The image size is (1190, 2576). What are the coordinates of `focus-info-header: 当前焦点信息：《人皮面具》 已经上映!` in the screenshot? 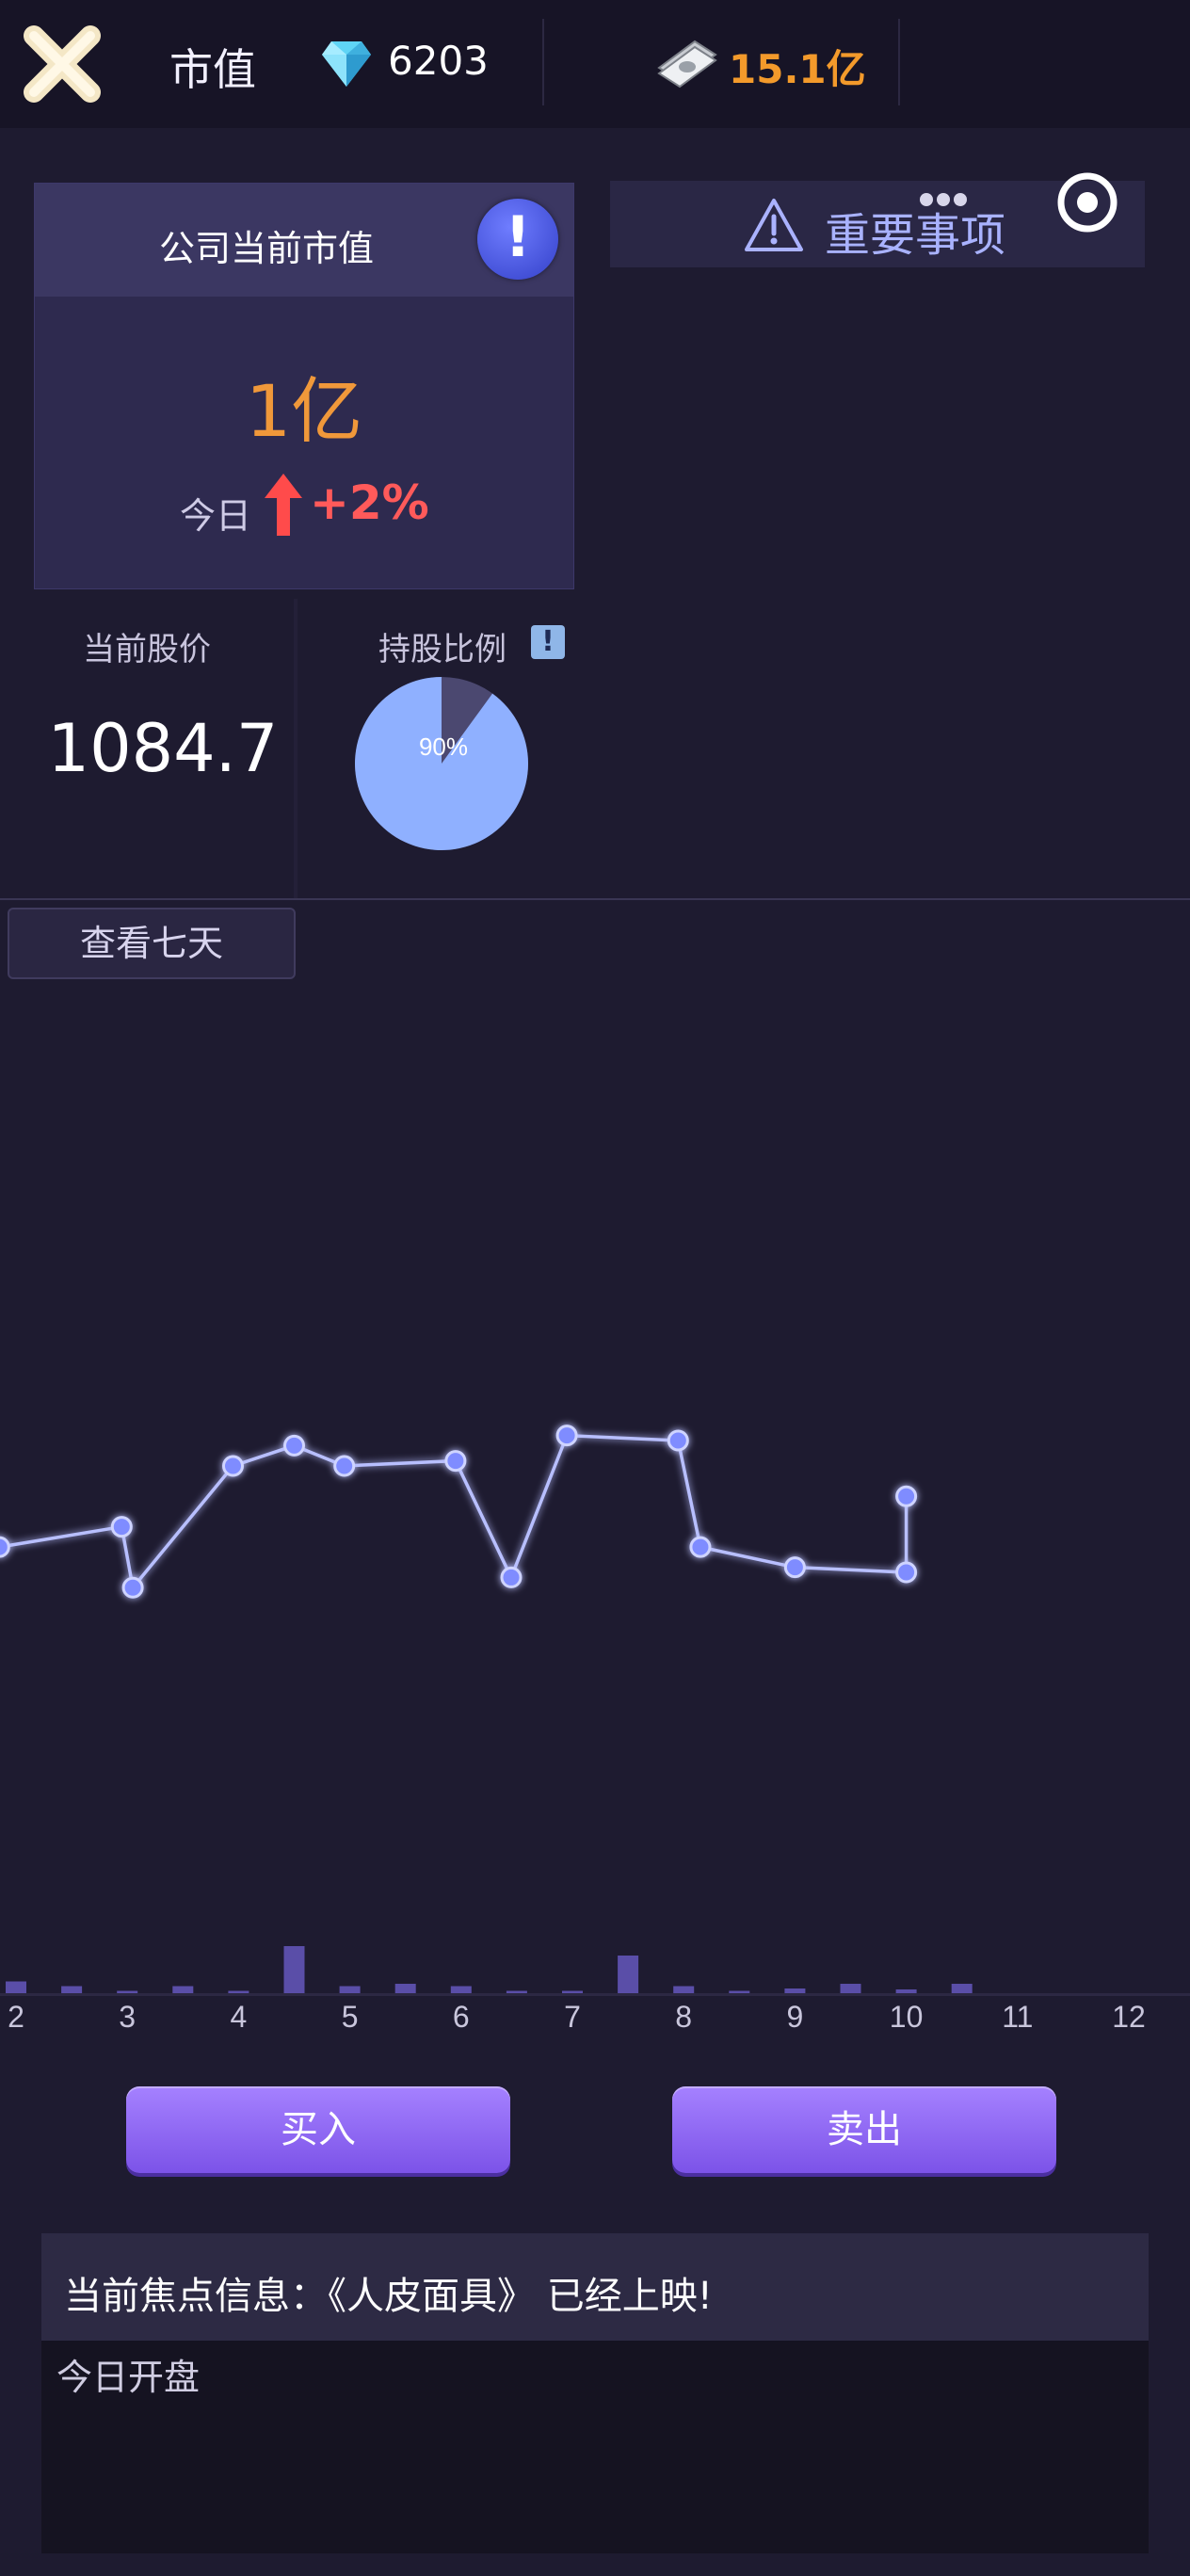 It's located at (595, 2287).